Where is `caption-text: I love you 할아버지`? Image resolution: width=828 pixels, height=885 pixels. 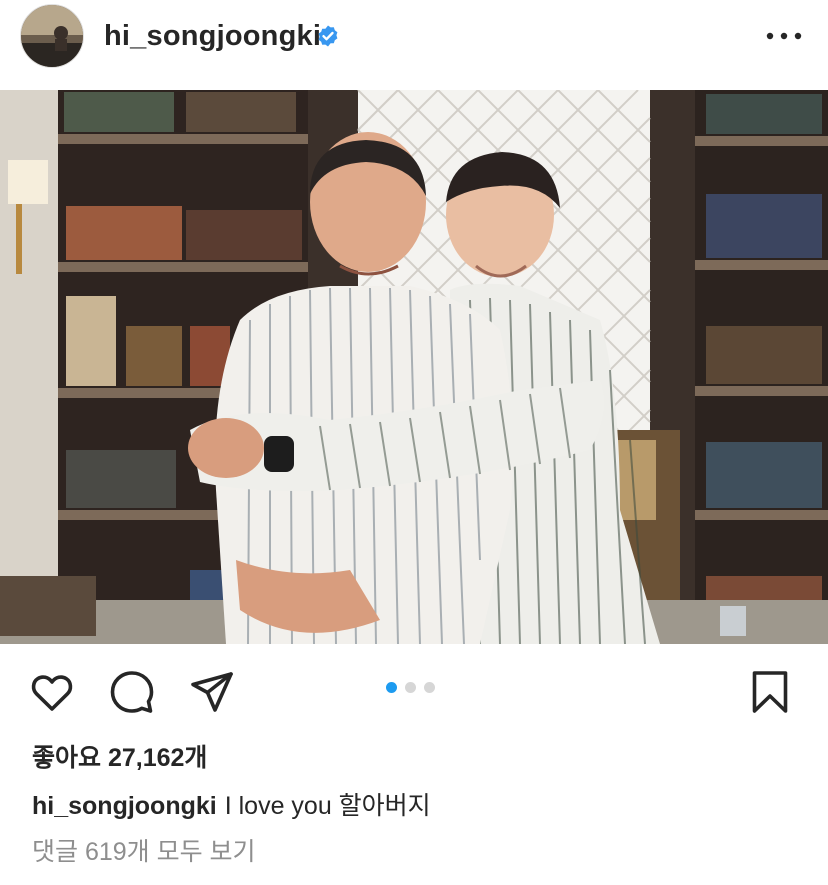
caption-text: I love you 할아버지 is located at coordinates (327, 806).